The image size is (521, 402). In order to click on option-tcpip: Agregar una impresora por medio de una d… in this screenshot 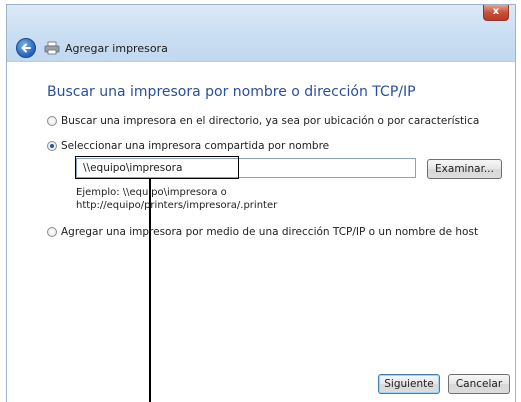, I will do `click(262, 232)`.